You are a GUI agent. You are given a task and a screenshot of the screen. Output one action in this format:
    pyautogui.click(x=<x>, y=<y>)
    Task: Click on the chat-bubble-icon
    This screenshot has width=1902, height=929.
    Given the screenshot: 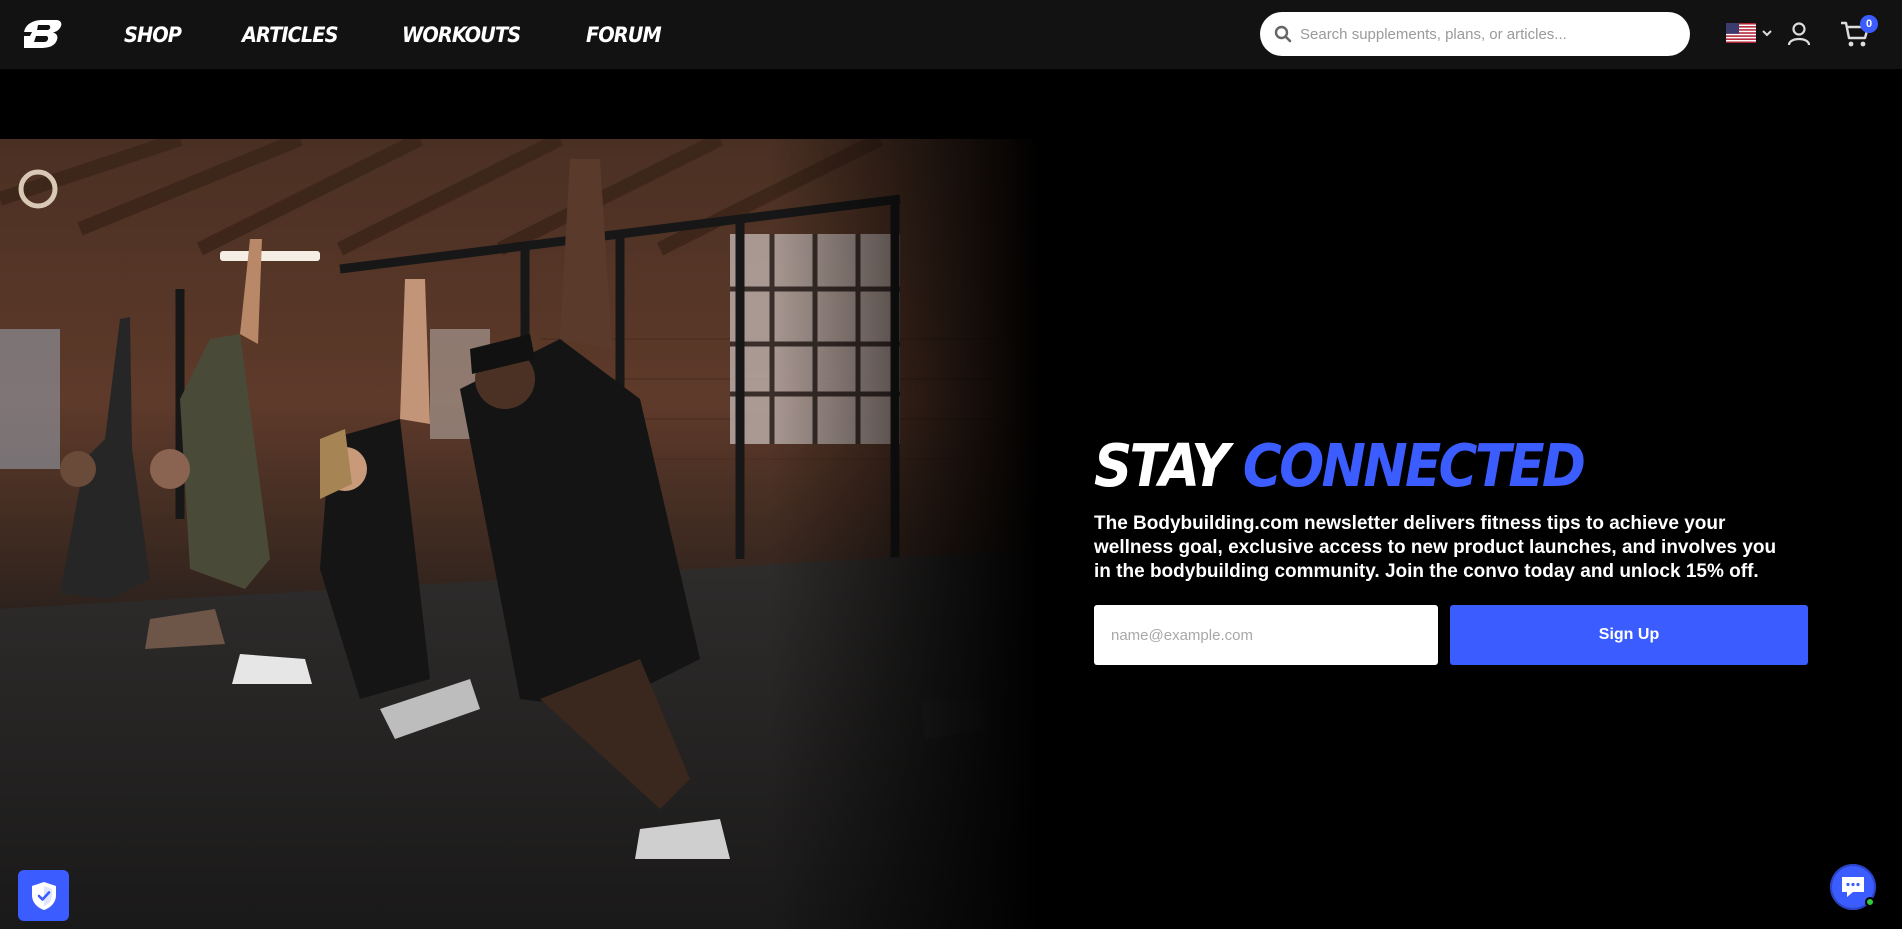 What is the action you would take?
    pyautogui.click(x=1853, y=887)
    